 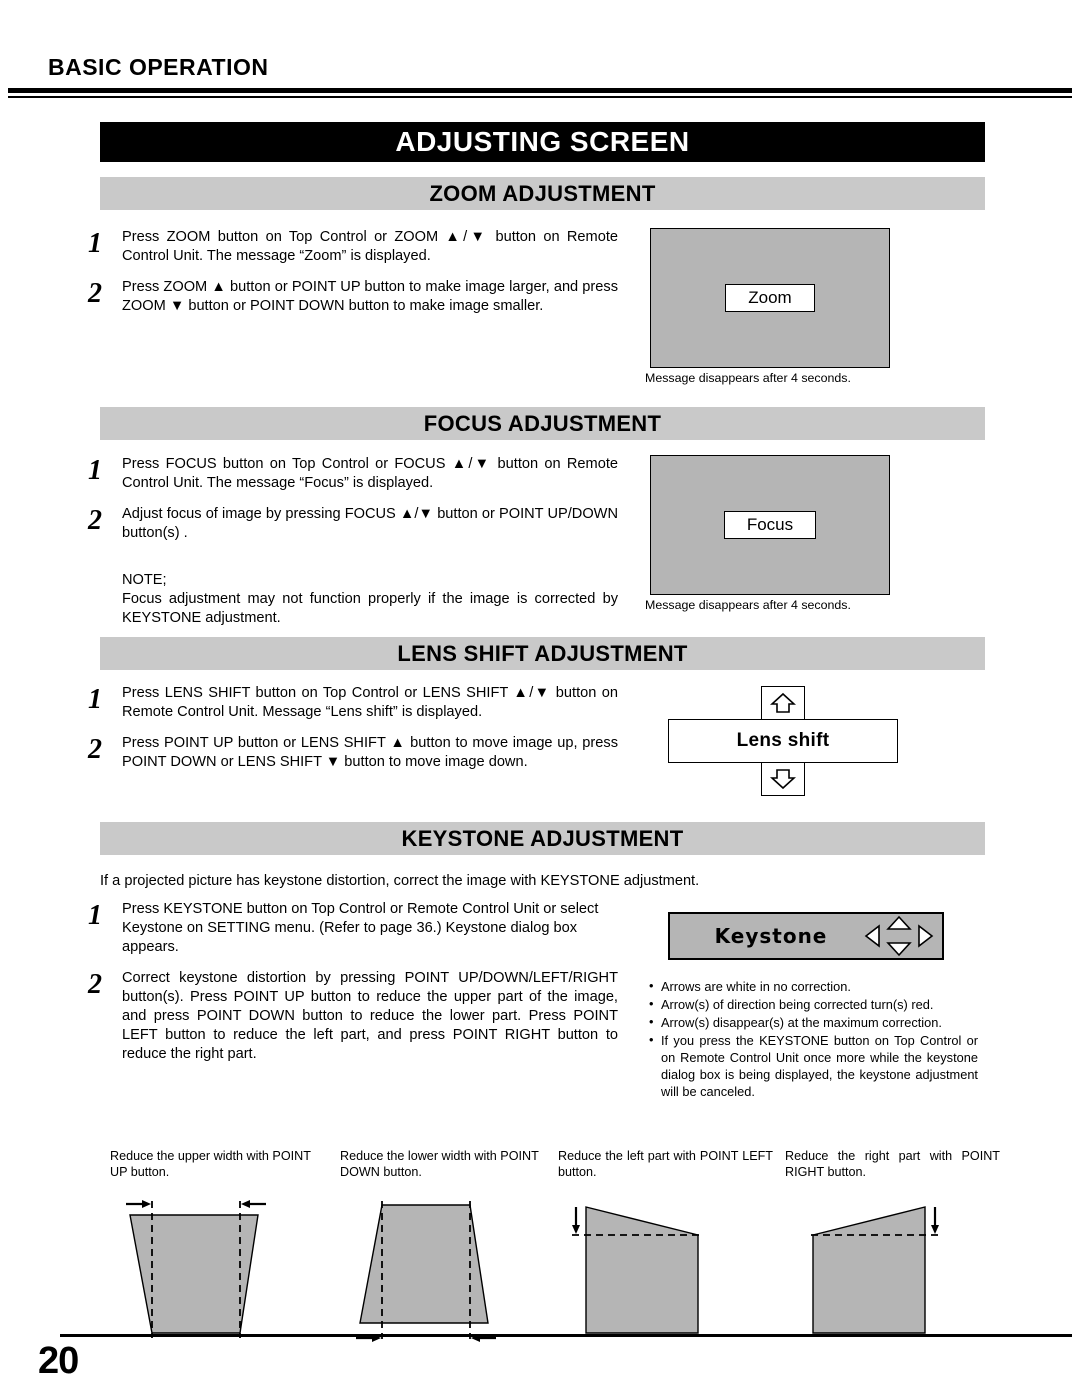 I want to click on trapezoid-lower-narrow, so click(x=426, y=1271).